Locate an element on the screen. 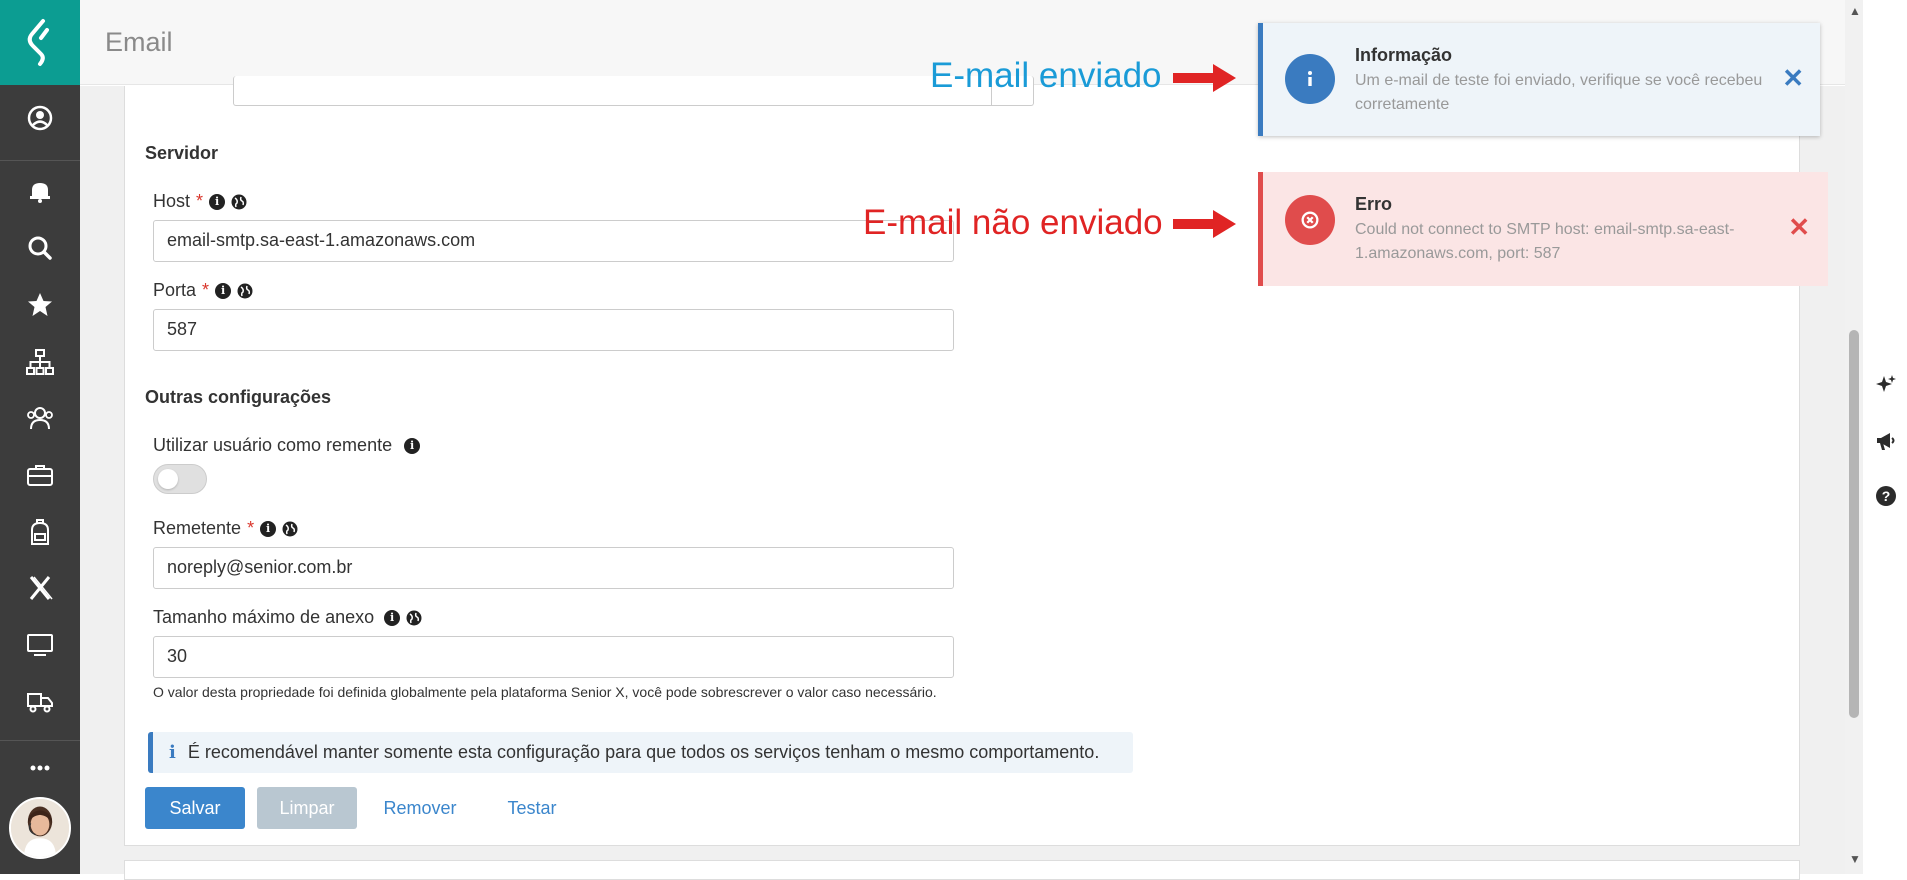 The image size is (1907, 880). host-input: email-smtp.sa-east-1.amazonaws.com is located at coordinates (553, 241).